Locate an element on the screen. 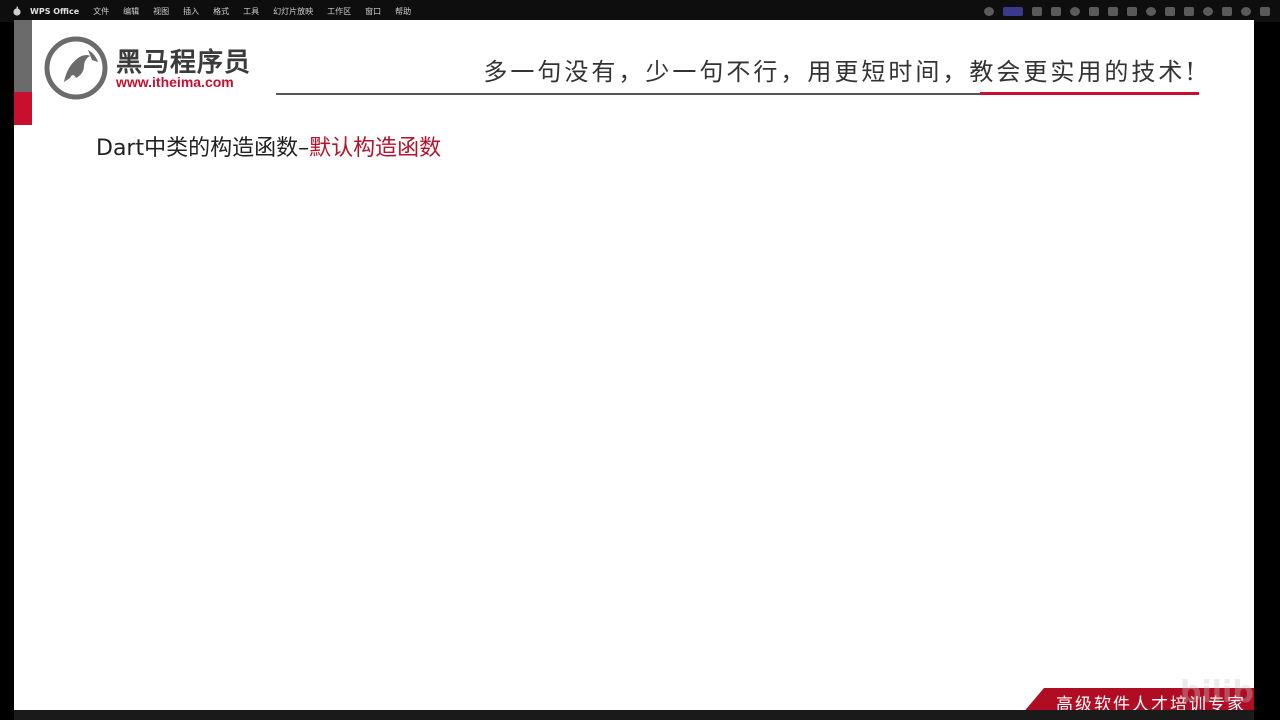  side-accent-gray is located at coordinates (23, 56).